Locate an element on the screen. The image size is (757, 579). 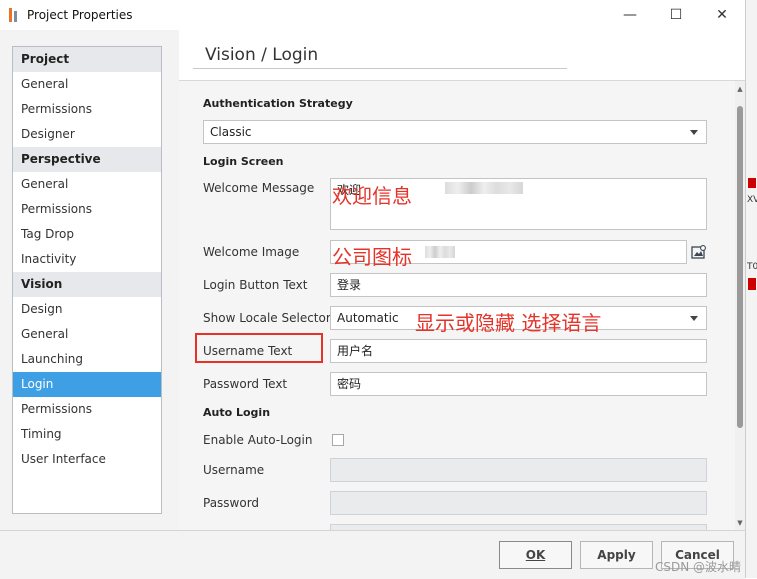
sidebar-item-vision-launching: Launching is located at coordinates (87, 359).